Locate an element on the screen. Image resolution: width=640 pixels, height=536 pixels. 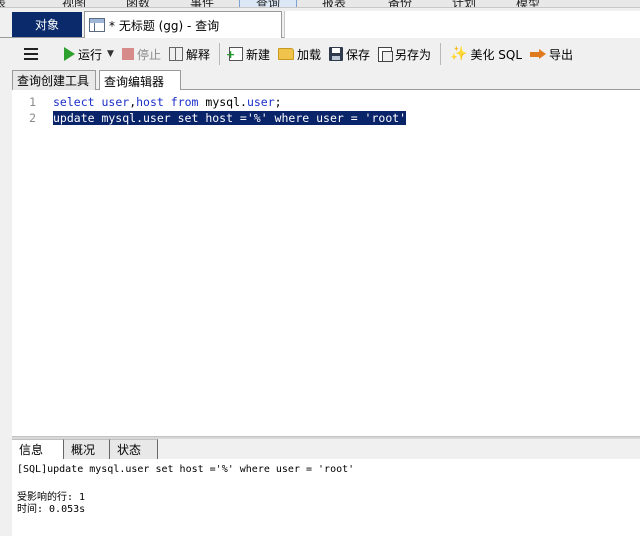
tab-overview: 概况 is located at coordinates (87, 449).